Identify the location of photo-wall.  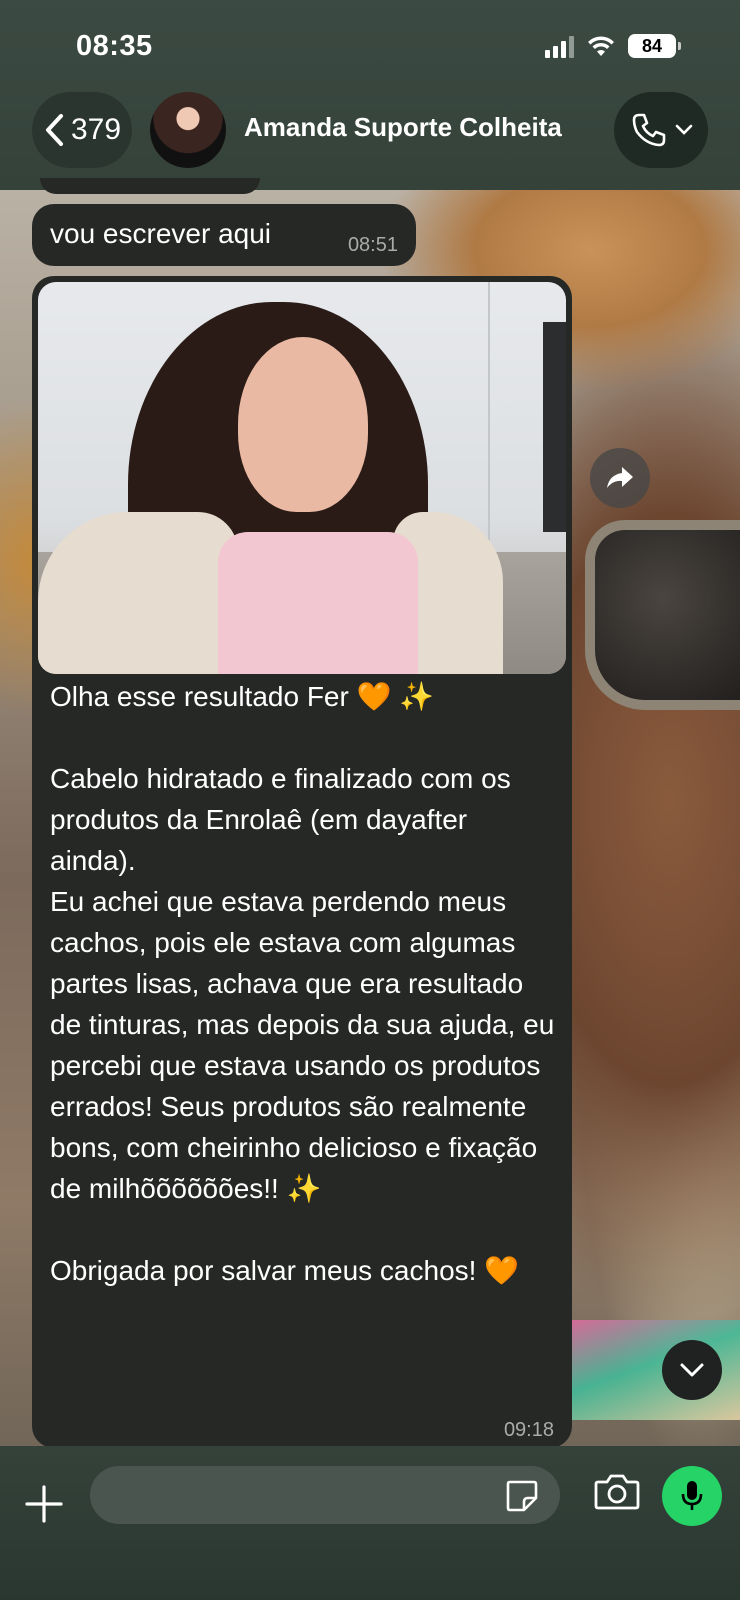
(489, 412).